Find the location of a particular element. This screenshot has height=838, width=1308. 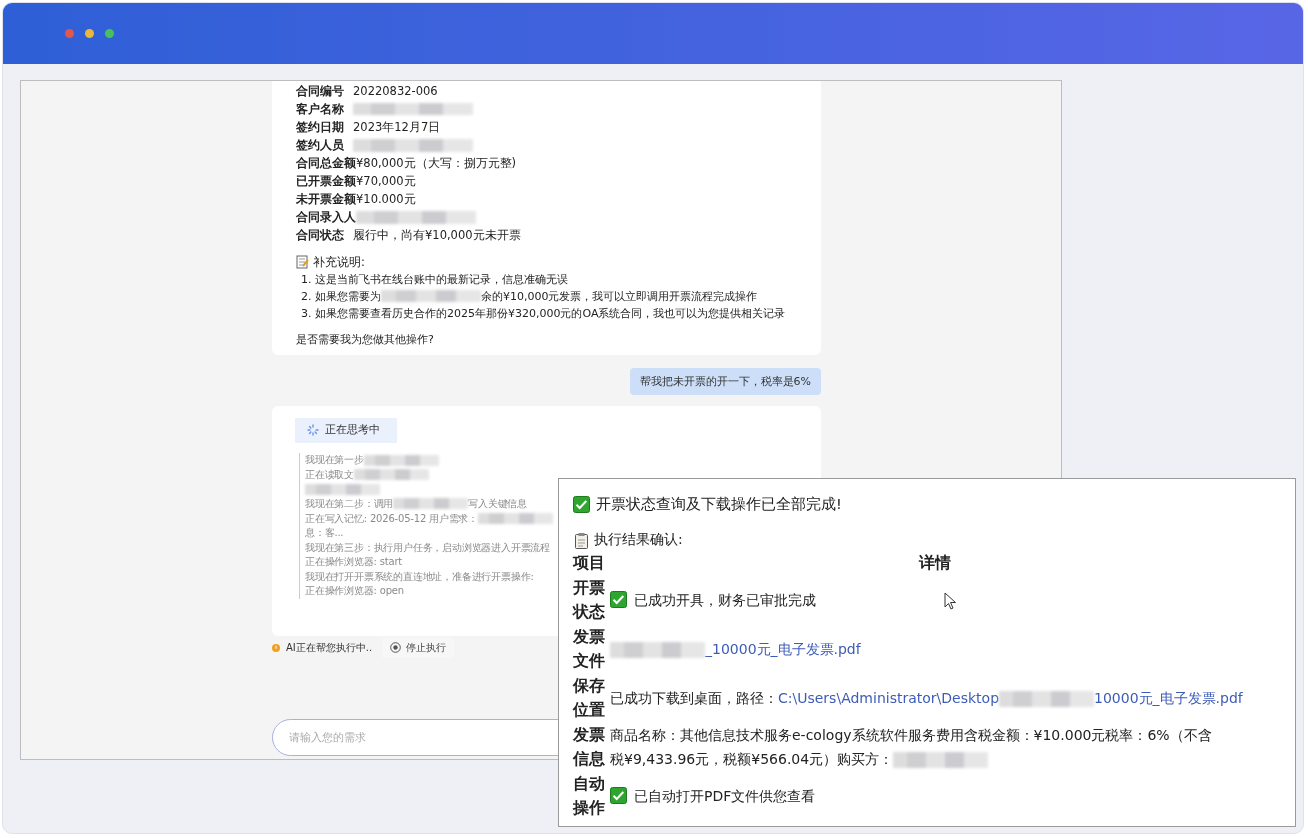

column-header: 详情 is located at coordinates (934, 563).